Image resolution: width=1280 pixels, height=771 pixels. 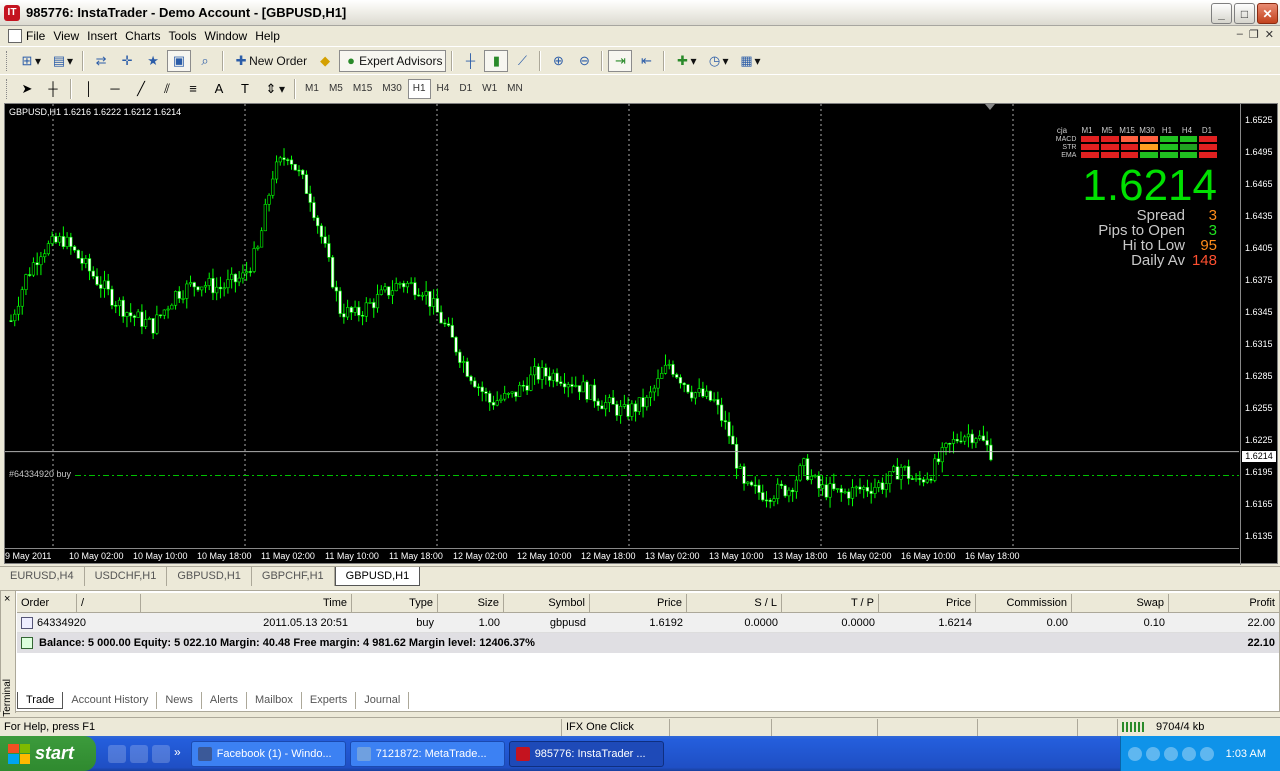 I want to click on vertical-line-button: │, so click(x=89, y=89).